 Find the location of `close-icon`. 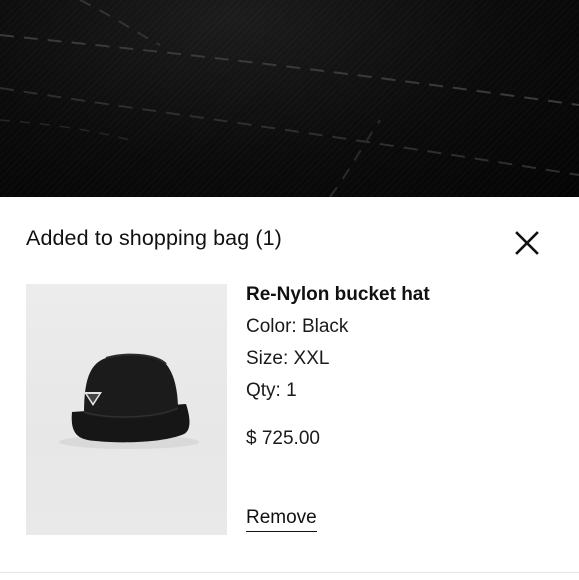

close-icon is located at coordinates (527, 243).